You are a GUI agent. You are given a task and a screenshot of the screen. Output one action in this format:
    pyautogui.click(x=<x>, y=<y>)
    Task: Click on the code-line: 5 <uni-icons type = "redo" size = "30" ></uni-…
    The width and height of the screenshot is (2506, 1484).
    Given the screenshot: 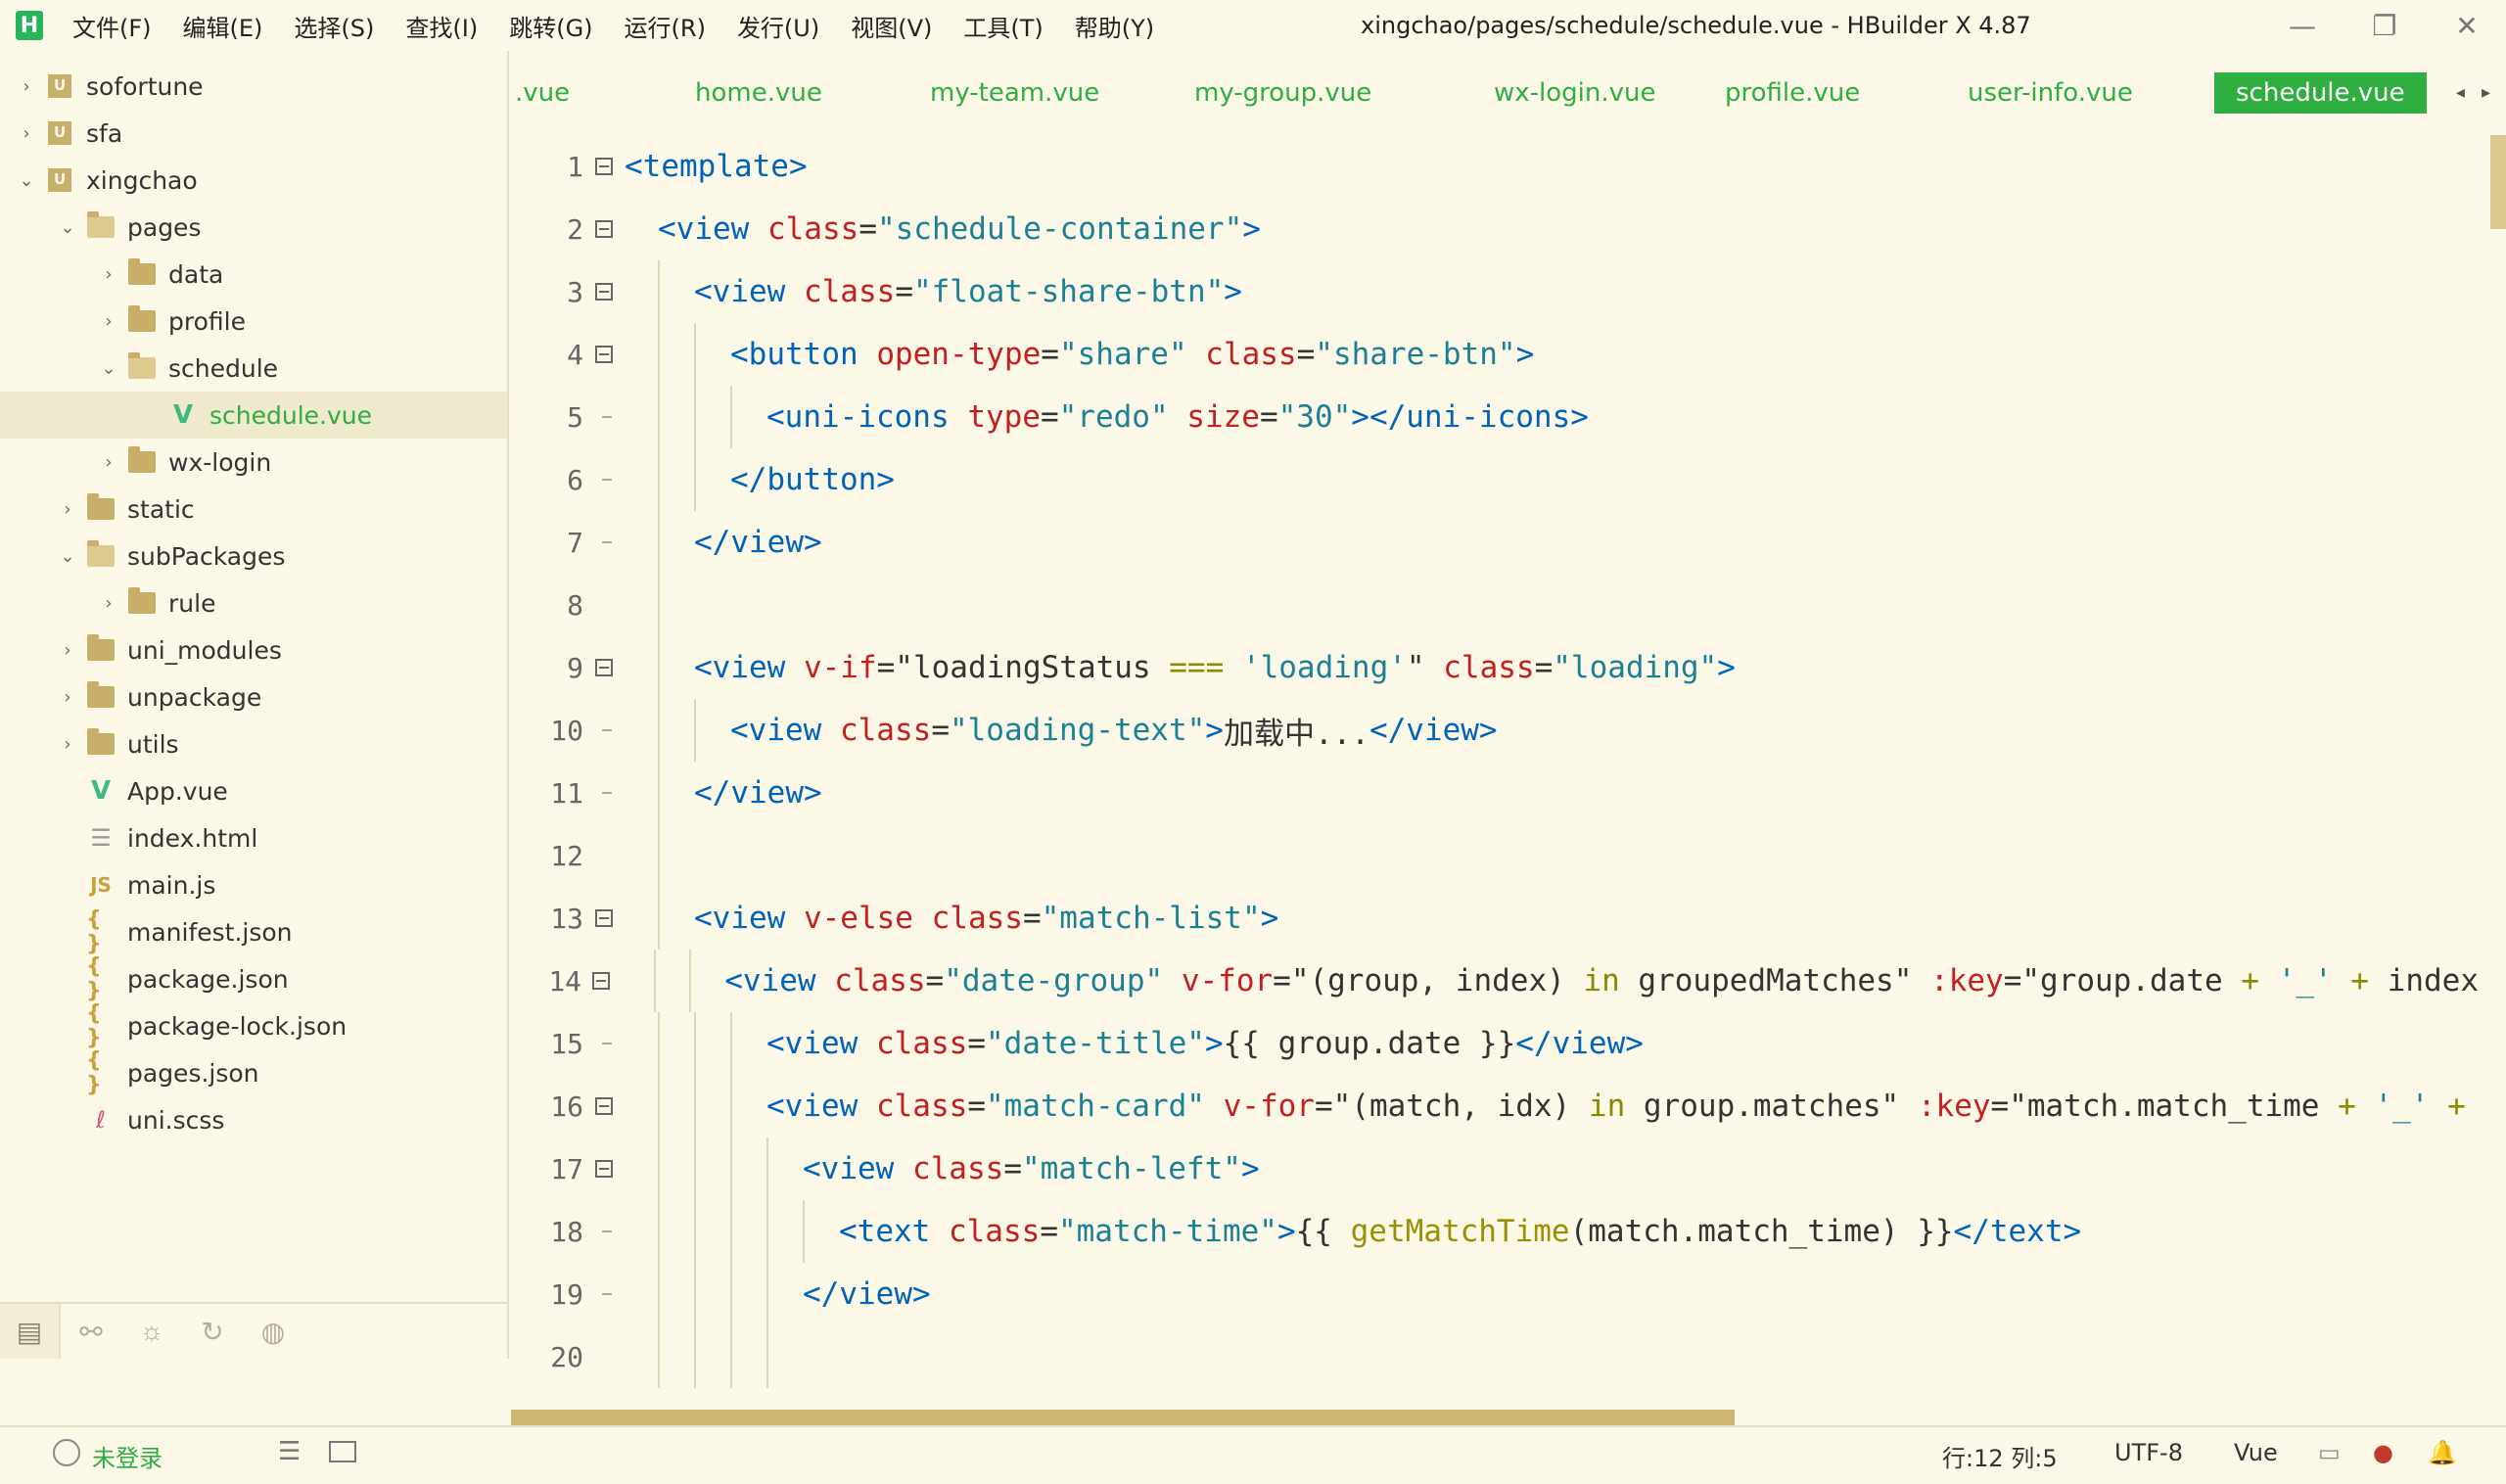 What is the action you would take?
    pyautogui.click(x=1495, y=417)
    